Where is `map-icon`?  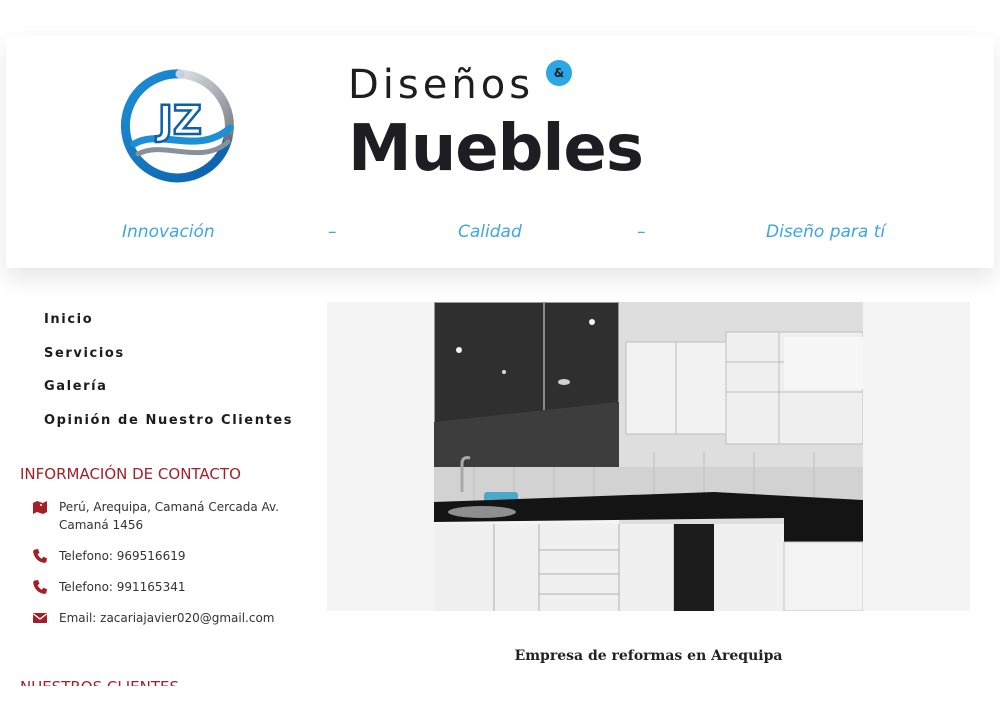 map-icon is located at coordinates (40, 507).